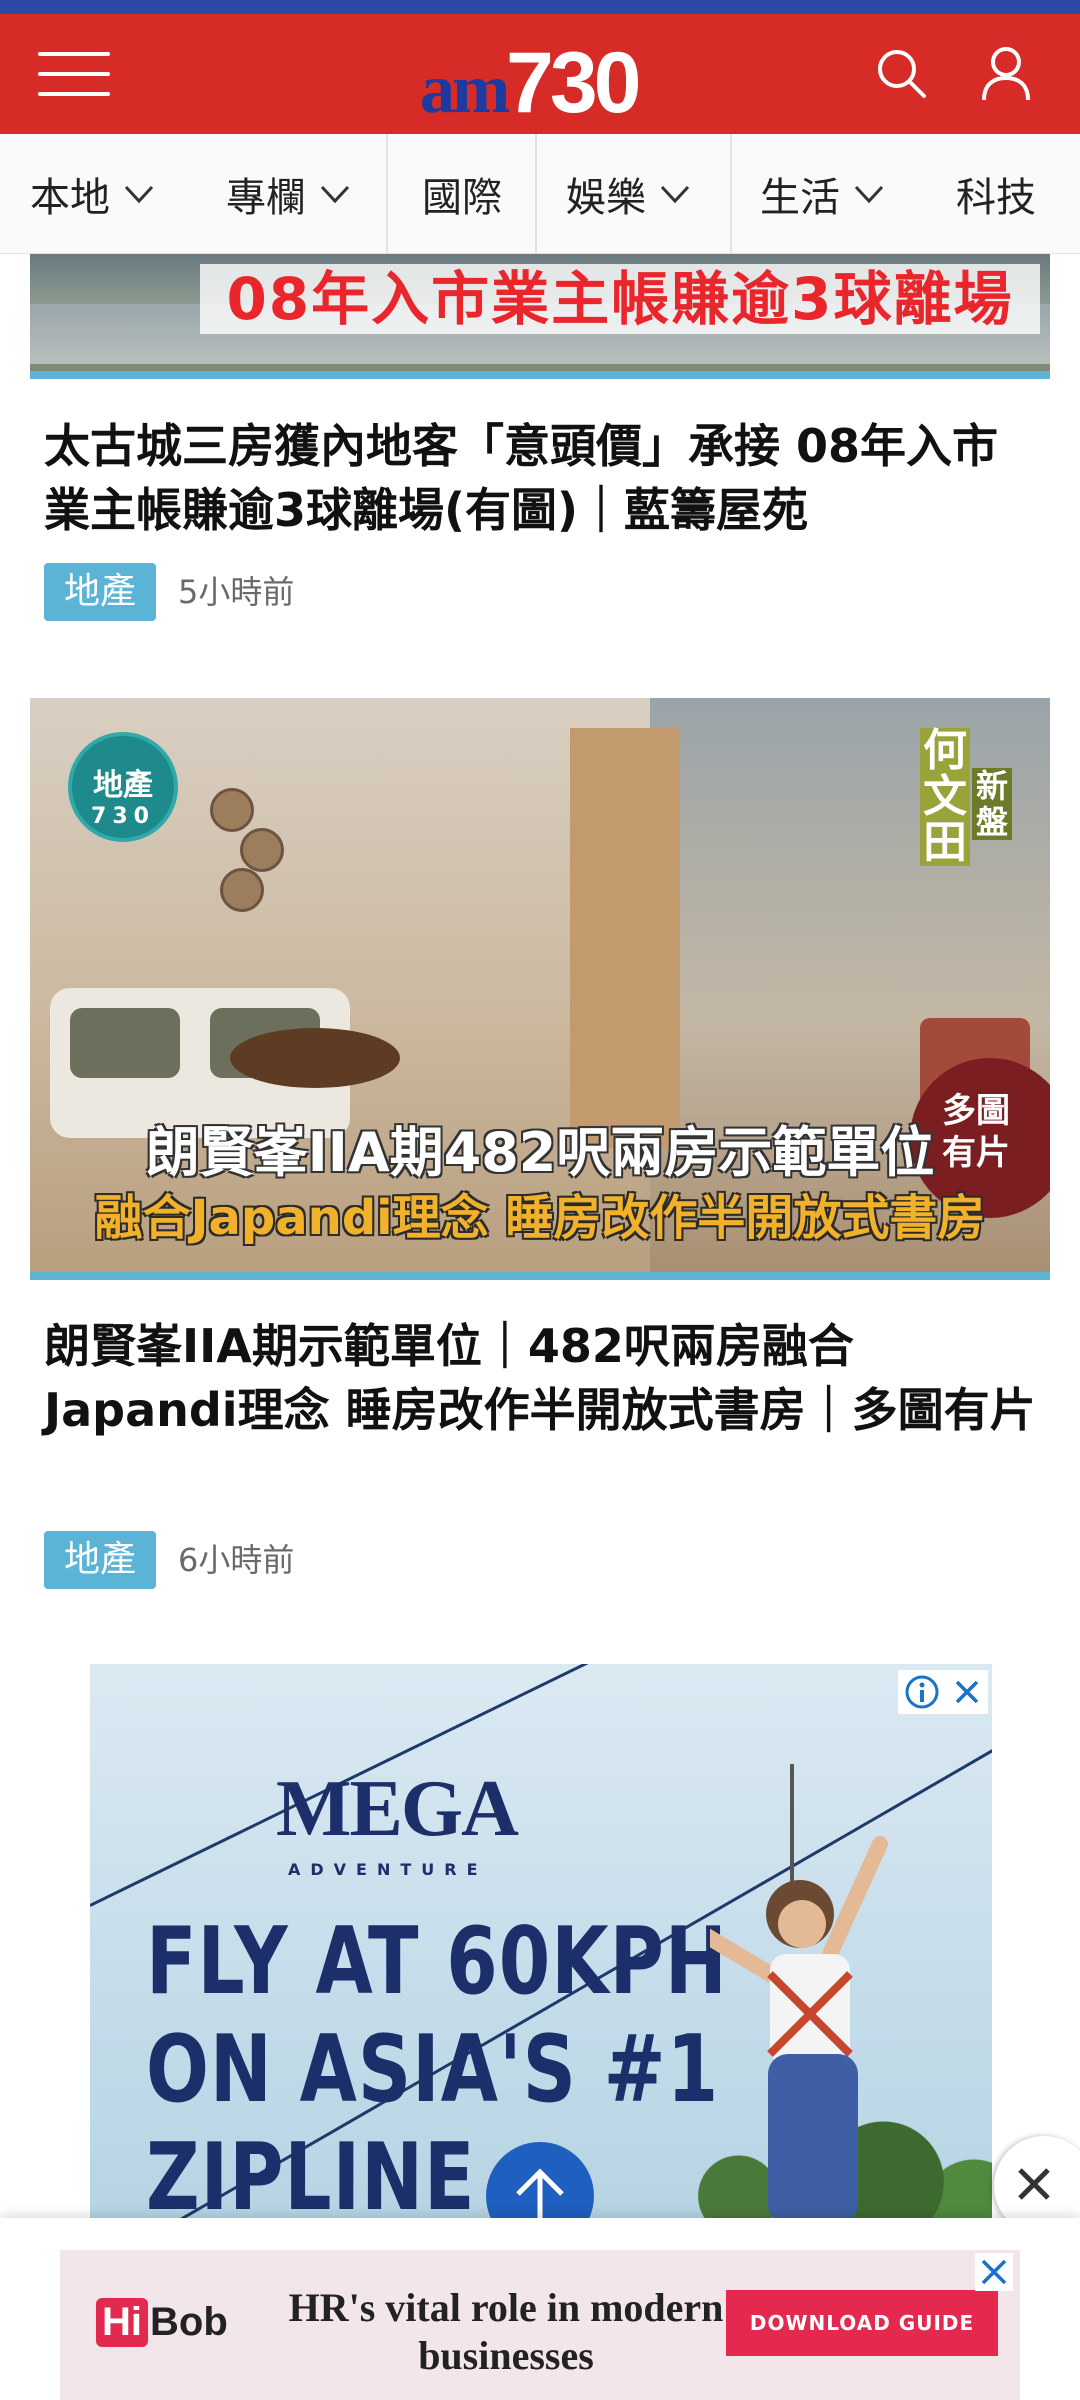 The width and height of the screenshot is (1080, 2400). Describe the element at coordinates (544, 478) in the screenshot. I see `article-title: 太古城三房獲內地客「意頭價」承接 08年入市業主帳賺逾3球離場(有圖)｜藍籌屋苑` at that location.